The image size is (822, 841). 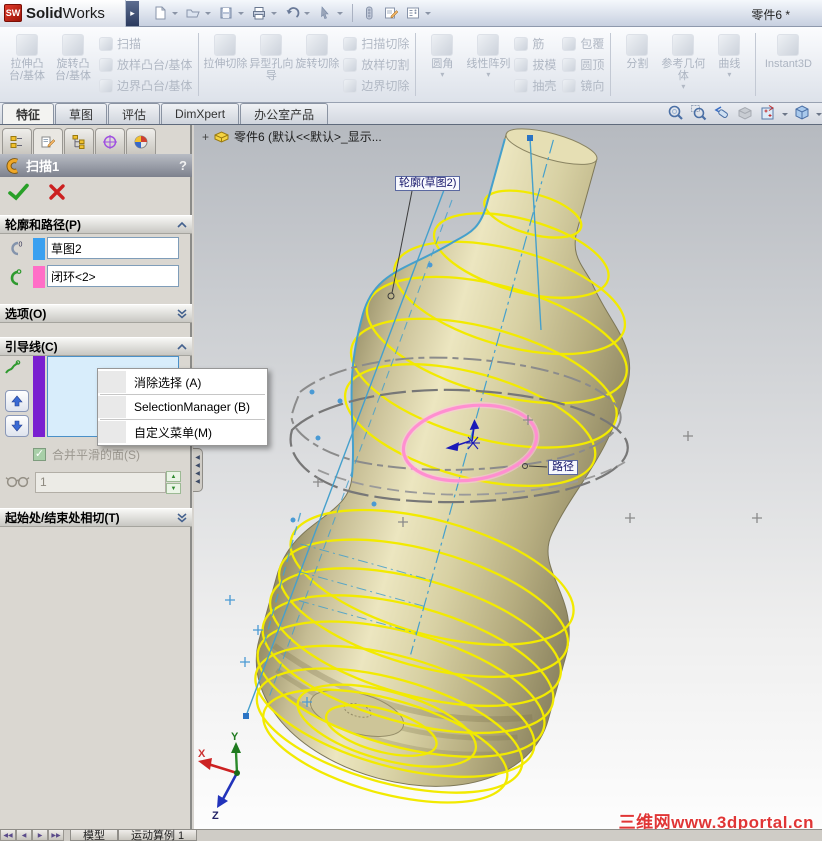 What do you see at coordinates (96, 224) in the screenshot?
I see `section-profile-path: 轮廓和路径(P)` at bounding box center [96, 224].